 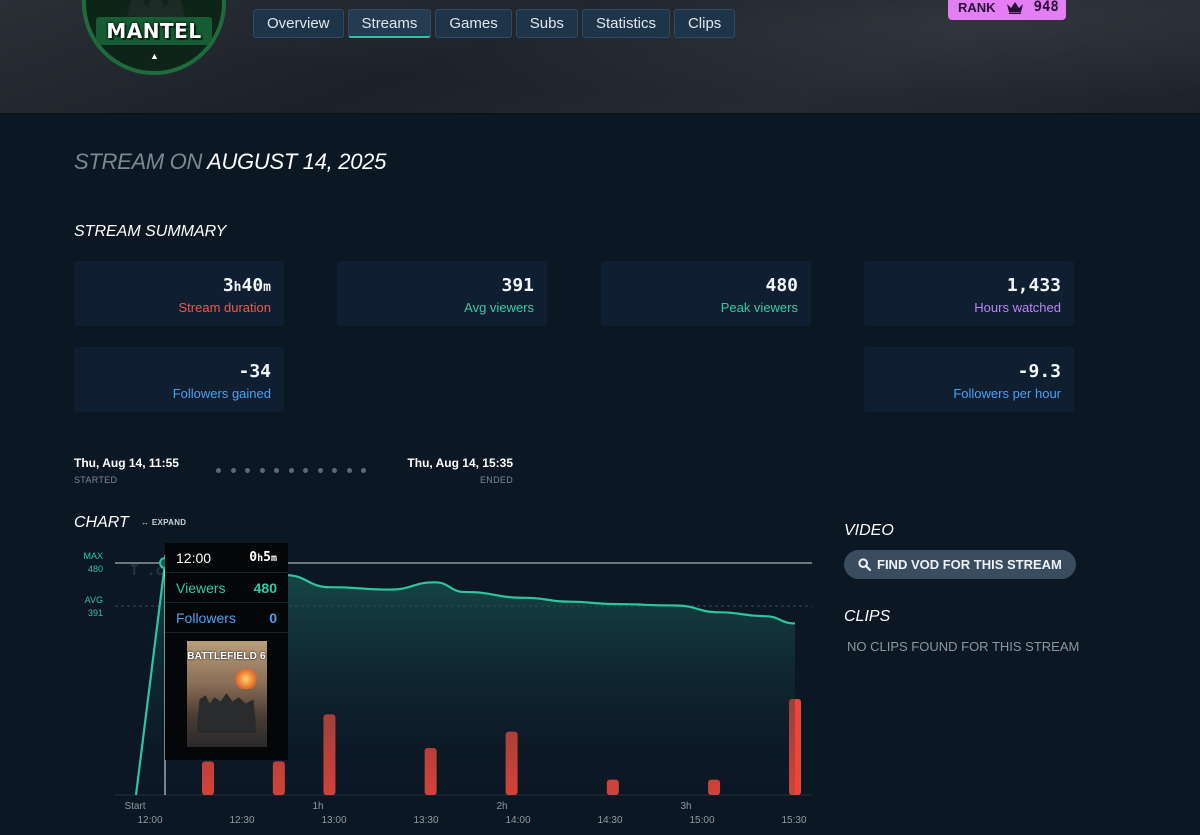 I want to click on title-date: AUGUST 14, 2025, so click(x=297, y=161).